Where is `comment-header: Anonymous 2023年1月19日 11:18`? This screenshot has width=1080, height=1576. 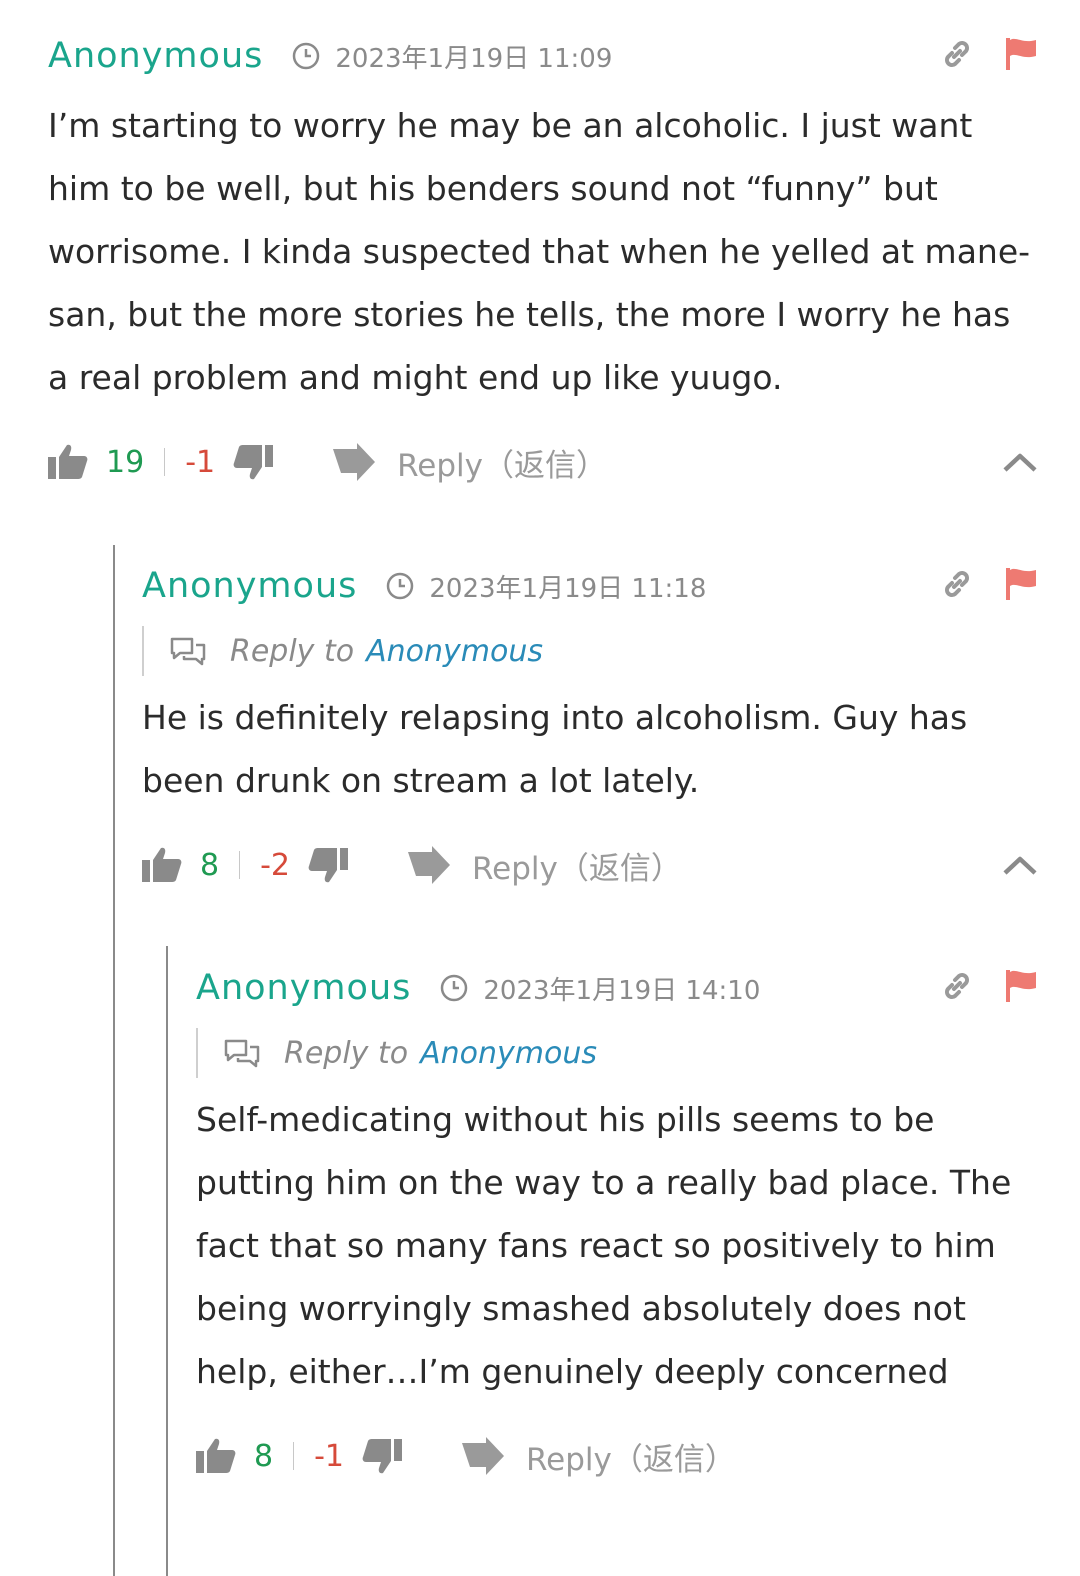 comment-header: Anonymous 2023年1月19日 11:18 is located at coordinates (590, 586).